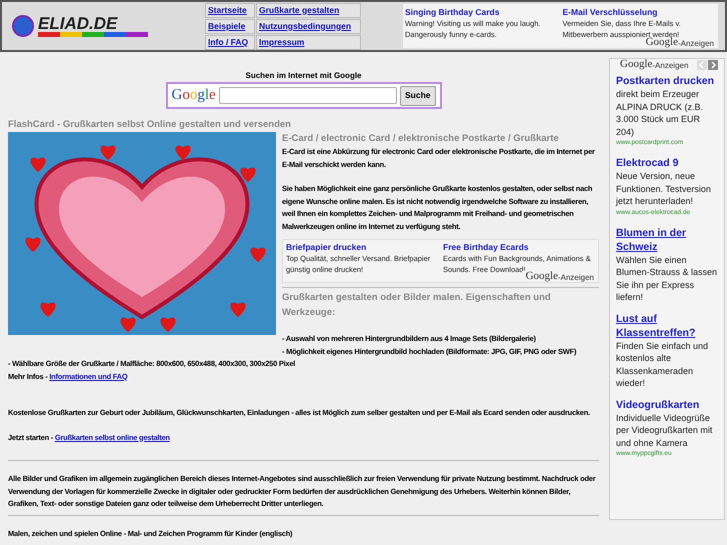 This screenshot has height=545, width=727. Describe the element at coordinates (361, 247) in the screenshot. I see `ad-title-link: Briefpapier drucken` at that location.